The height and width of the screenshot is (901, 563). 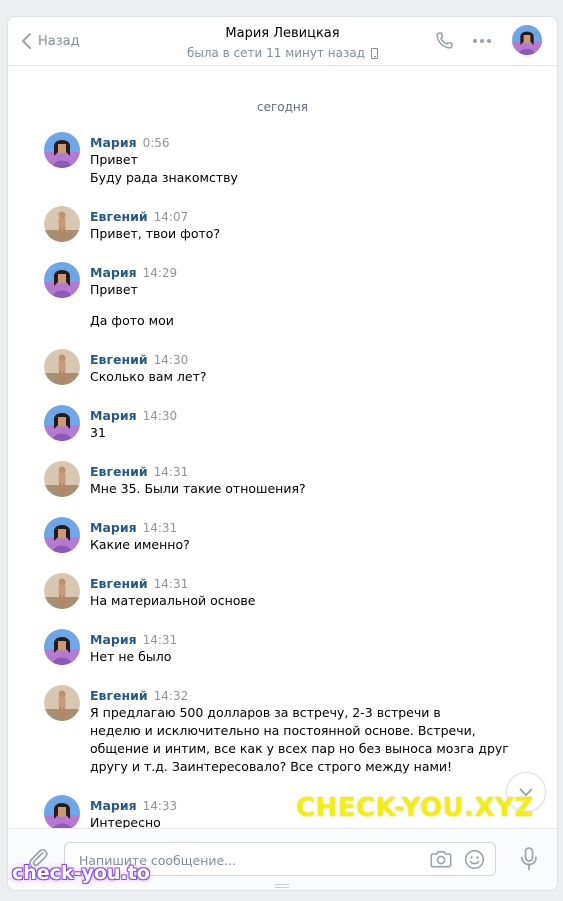 What do you see at coordinates (156, 143) in the screenshot?
I see `message-time: 0:56` at bounding box center [156, 143].